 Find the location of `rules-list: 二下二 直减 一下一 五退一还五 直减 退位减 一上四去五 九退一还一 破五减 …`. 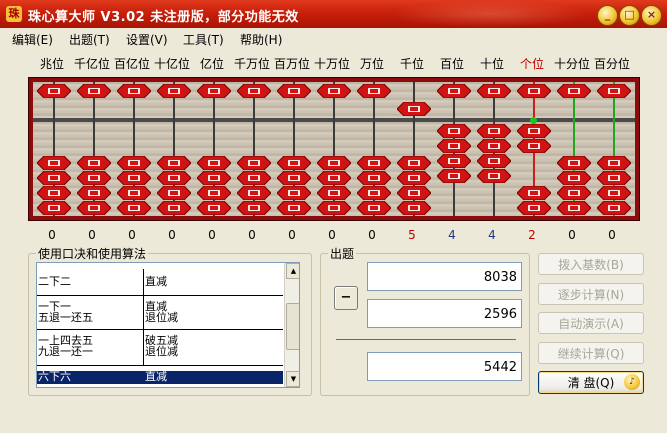

rules-list: 二下二 直减 一下一 五退一还五 直减 退位减 一上四去五 九退一还一 破五减 … is located at coordinates (168, 325).